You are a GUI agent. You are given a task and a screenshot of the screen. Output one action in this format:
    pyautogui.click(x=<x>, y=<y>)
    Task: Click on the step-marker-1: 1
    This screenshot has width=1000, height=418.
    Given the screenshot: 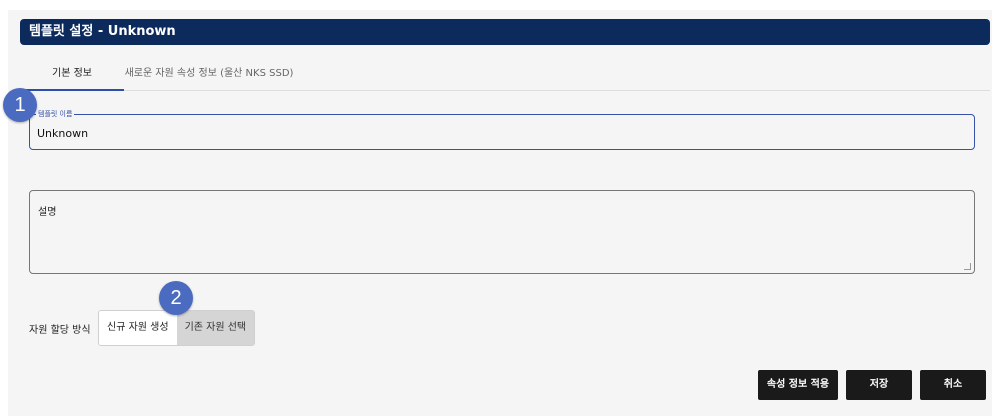 What is the action you would take?
    pyautogui.click(x=20, y=105)
    